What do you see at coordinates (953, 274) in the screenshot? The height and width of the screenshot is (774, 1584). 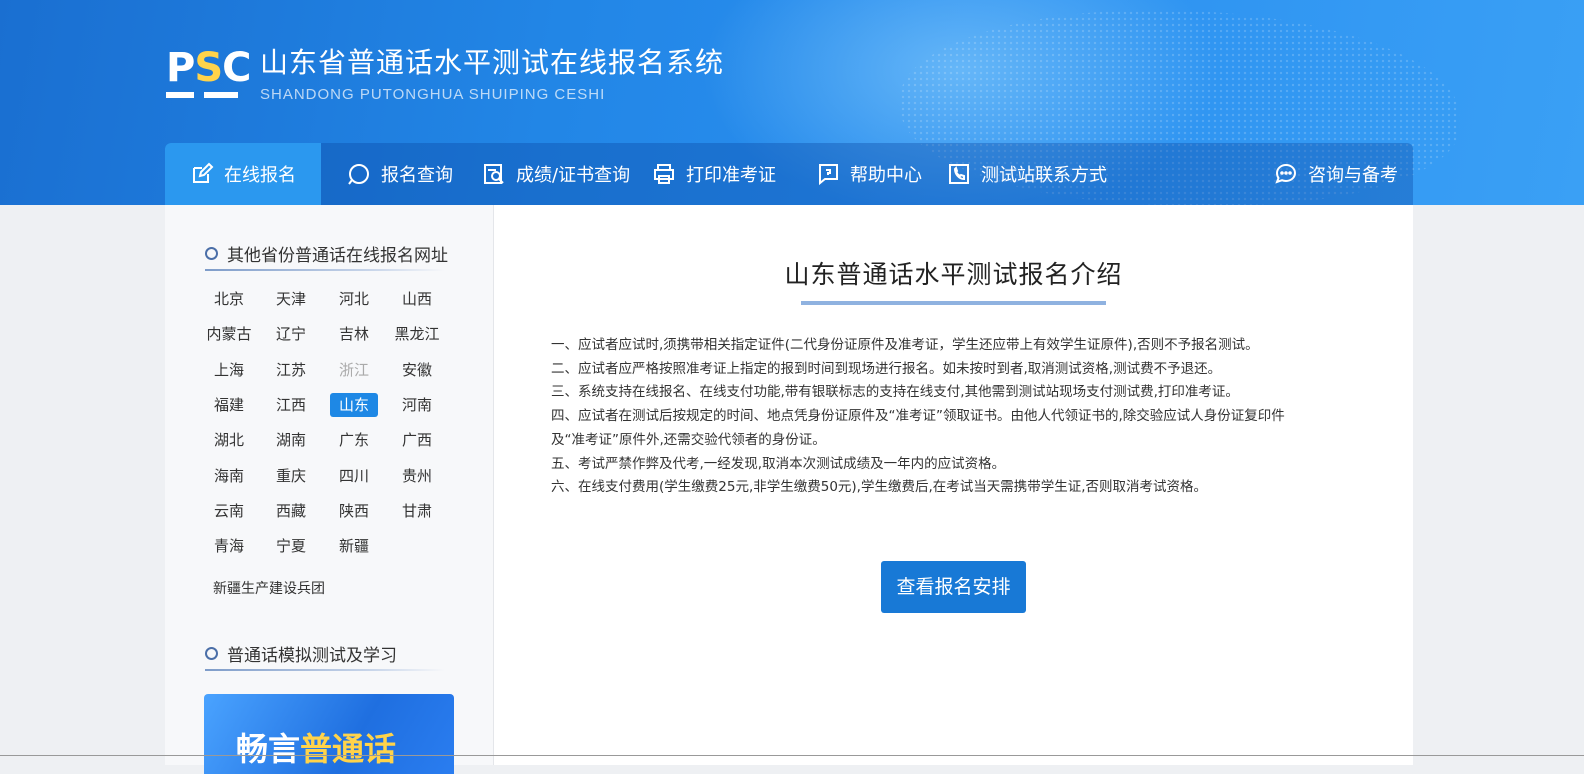 I see `page-title: 山东普通话水平测试报名介绍` at bounding box center [953, 274].